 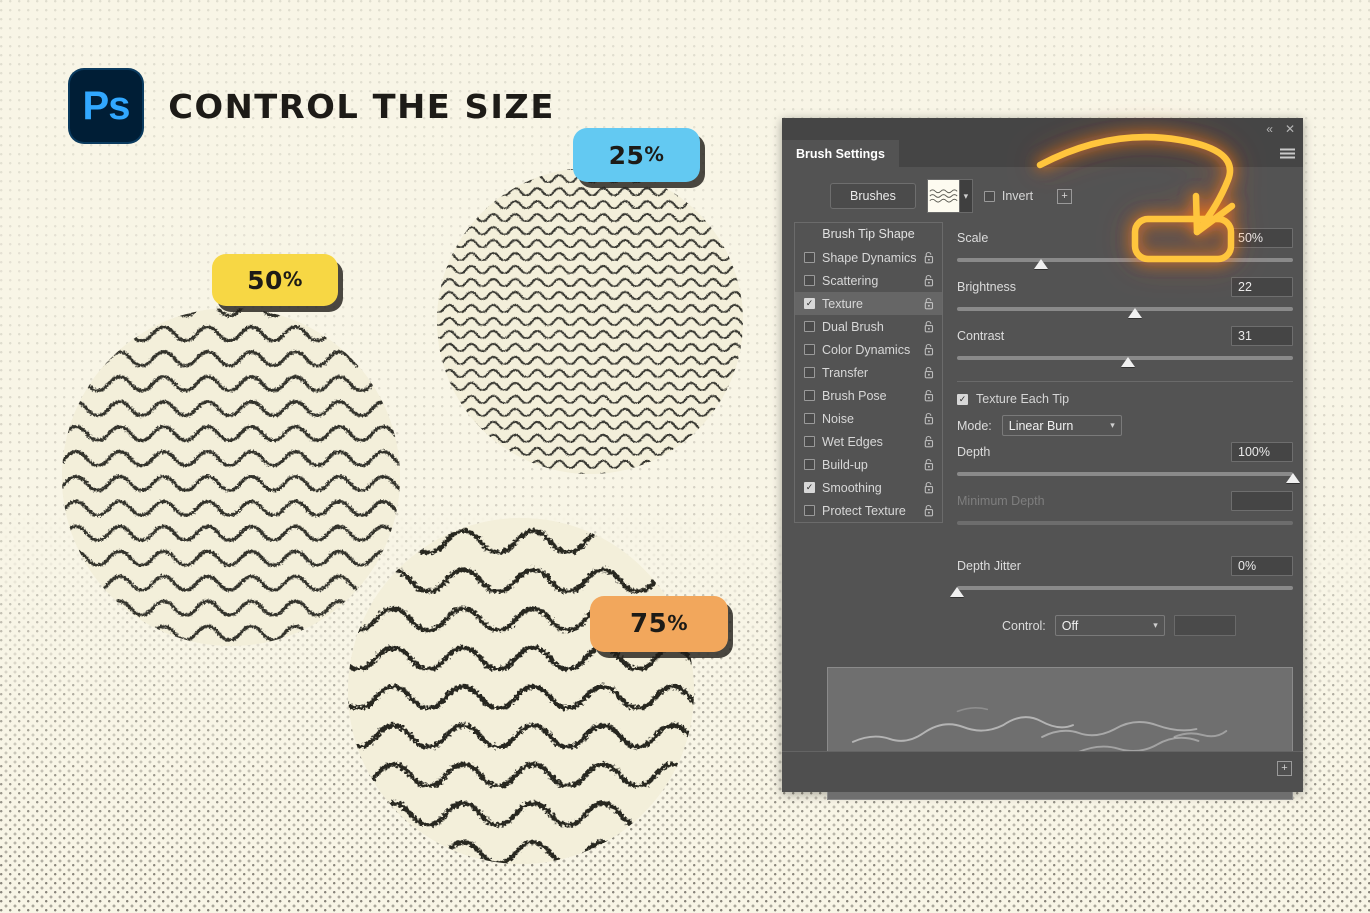 What do you see at coordinates (1042, 129) in the screenshot?
I see `panel-titlebar: « ✕` at bounding box center [1042, 129].